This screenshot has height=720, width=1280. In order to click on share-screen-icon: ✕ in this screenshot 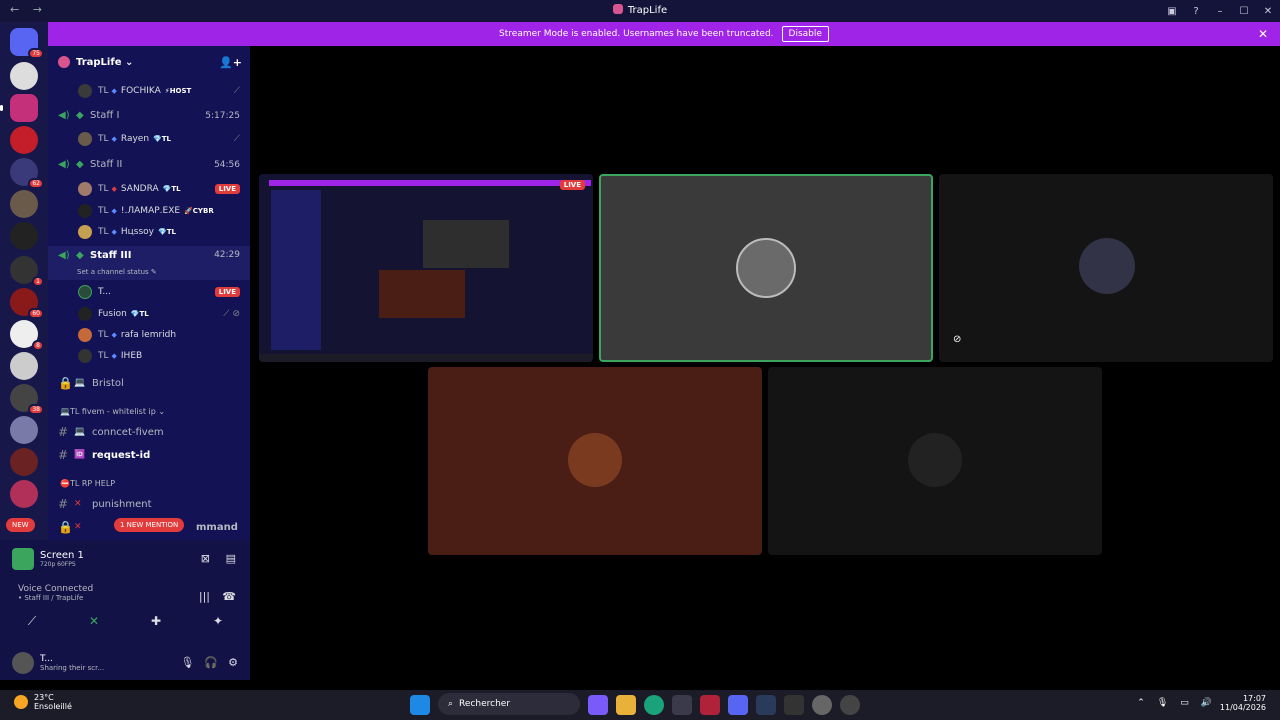, I will do `click(94, 624)`.